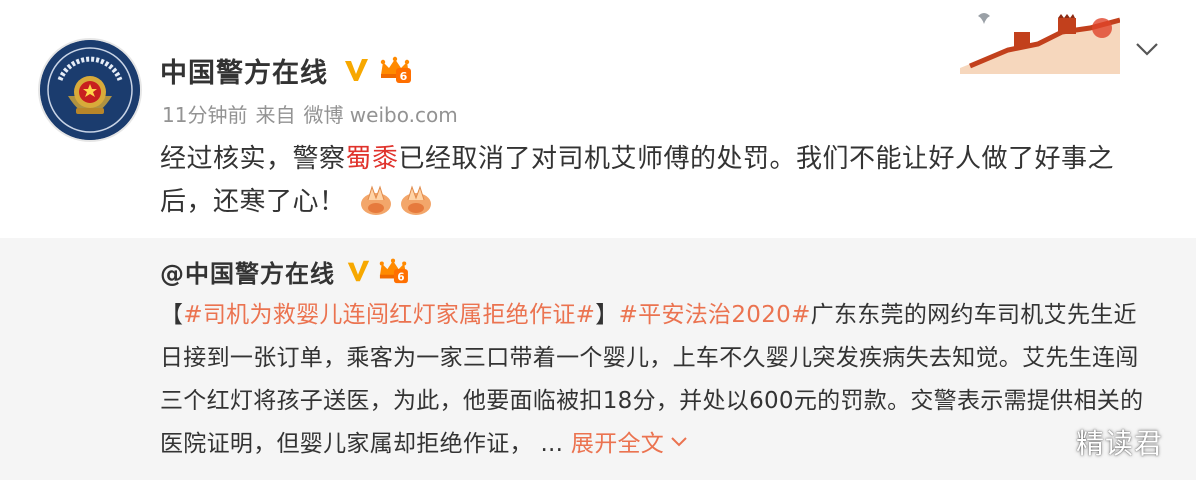 Image resolution: width=1196 pixels, height=480 pixels. I want to click on hashtag-safe-law: #平安法治2020#, so click(715, 315).